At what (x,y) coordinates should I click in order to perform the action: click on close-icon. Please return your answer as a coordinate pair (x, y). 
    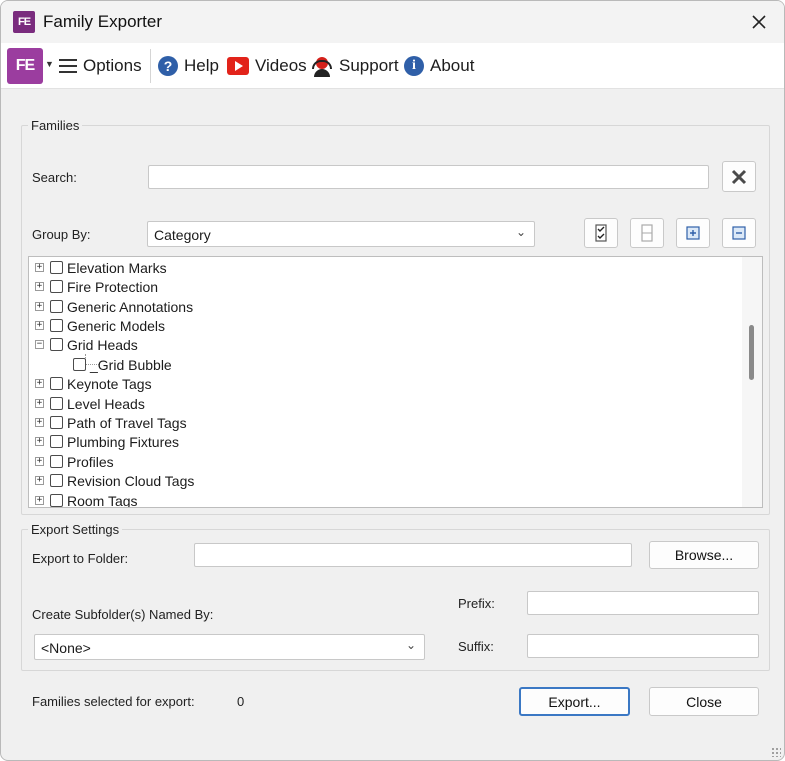
    Looking at the image, I should click on (759, 22).